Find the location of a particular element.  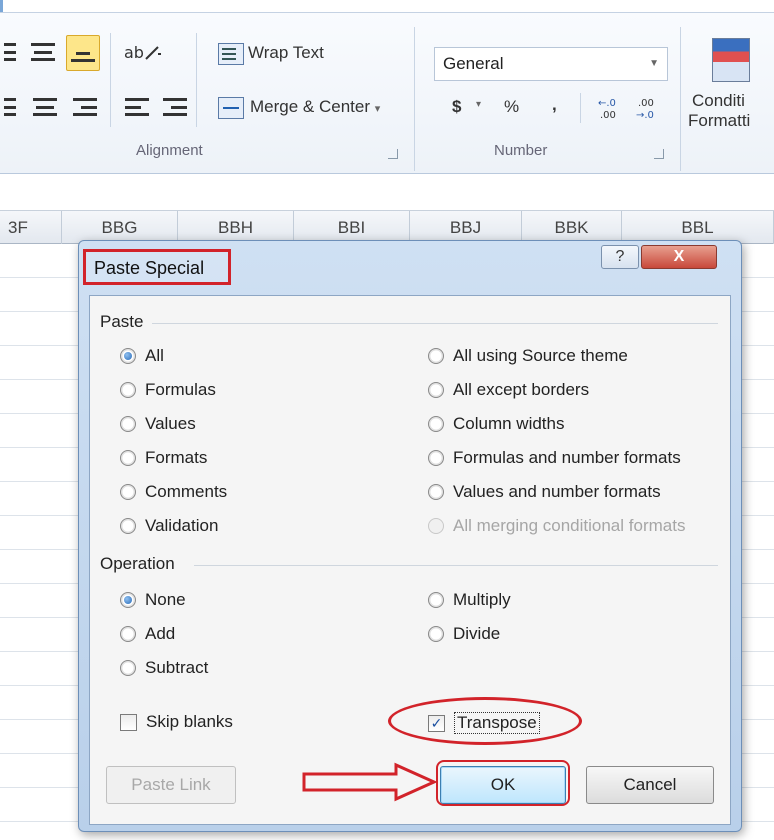

paste-section-label: Paste is located at coordinates (122, 321).